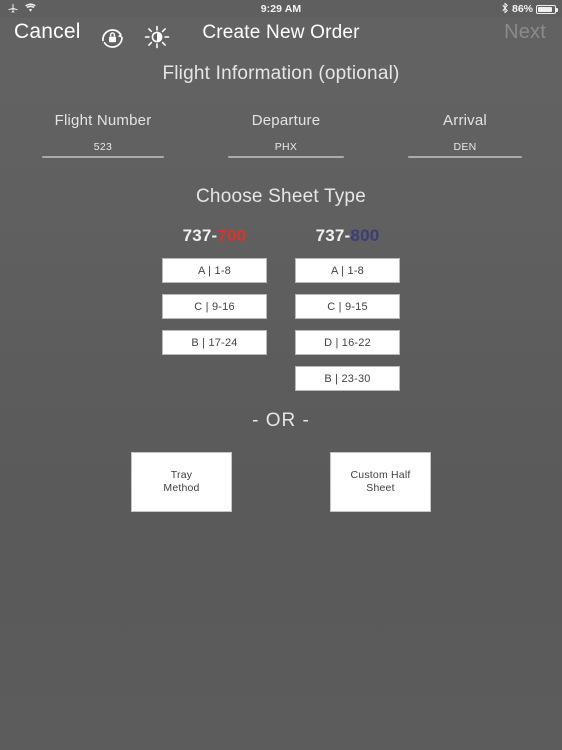 This screenshot has height=750, width=562. What do you see at coordinates (200, 235) in the screenshot?
I see `model-prefix-700: 737-` at bounding box center [200, 235].